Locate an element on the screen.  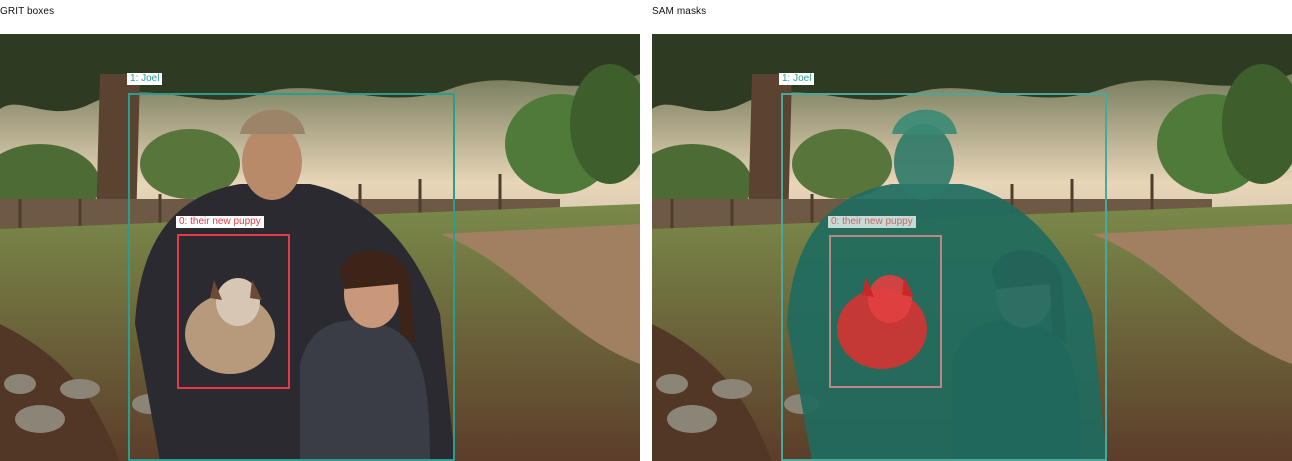
box-puppy-sam is located at coordinates (885, 311).